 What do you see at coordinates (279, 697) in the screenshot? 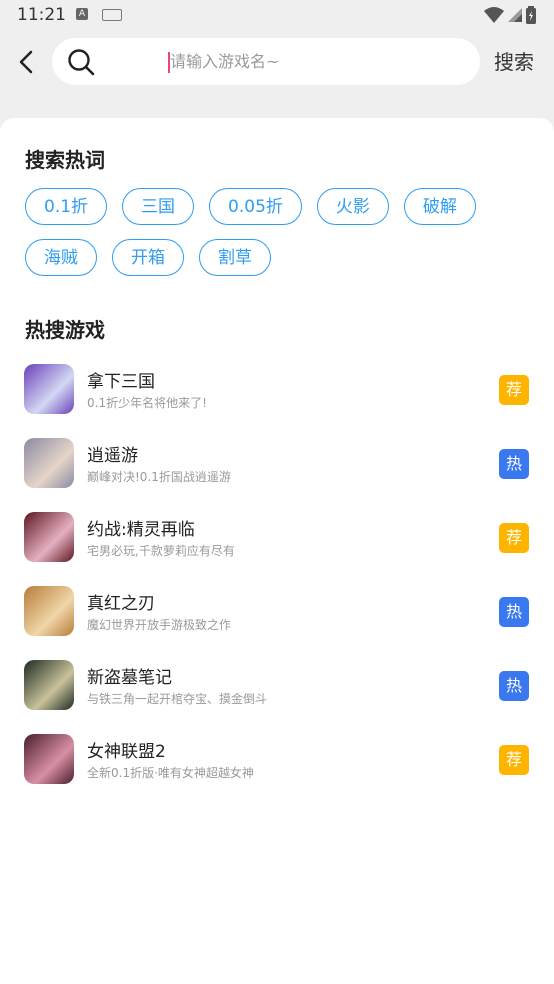
I see `game-list-item: 新盗墓笔记与铁三角一起开棺夺宝、摸金倒斗 热` at bounding box center [279, 697].